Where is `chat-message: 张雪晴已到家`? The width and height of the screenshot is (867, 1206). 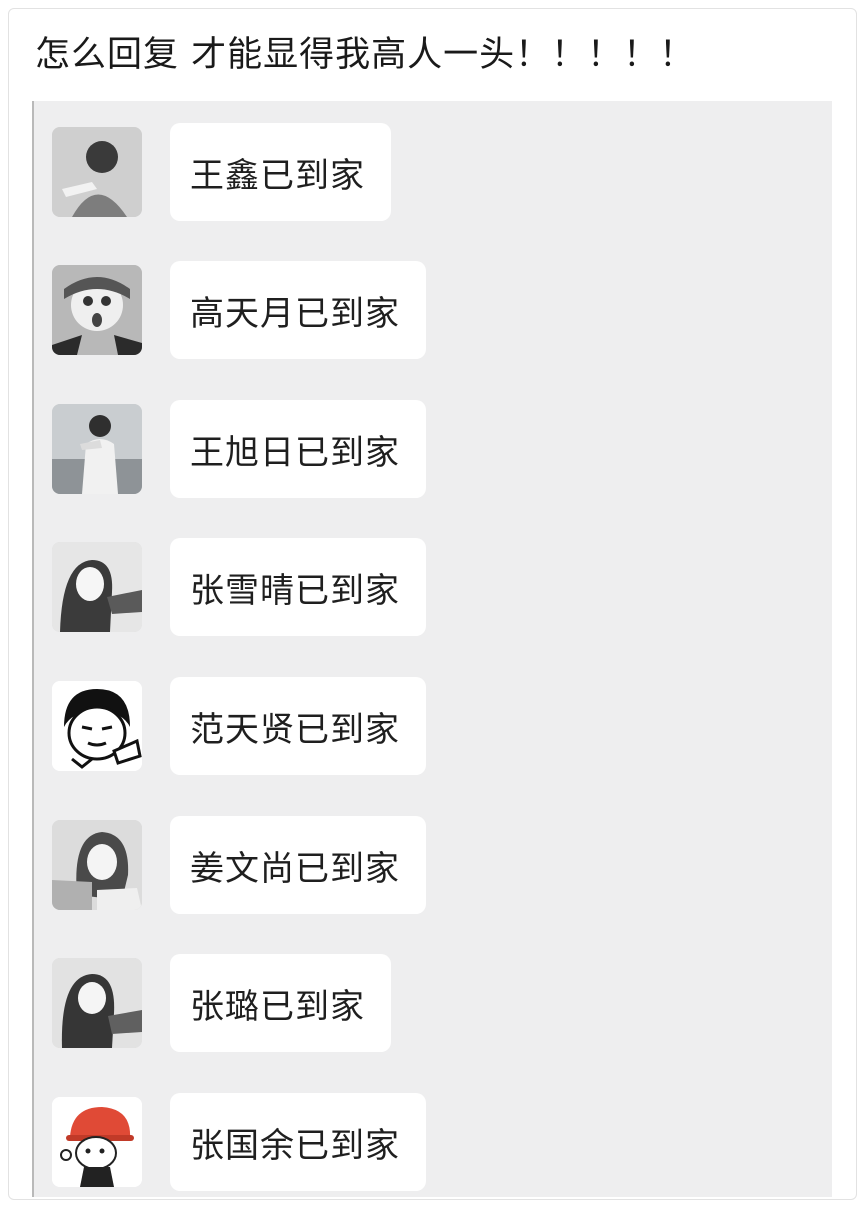
chat-message: 张雪晴已到家 is located at coordinates (239, 587).